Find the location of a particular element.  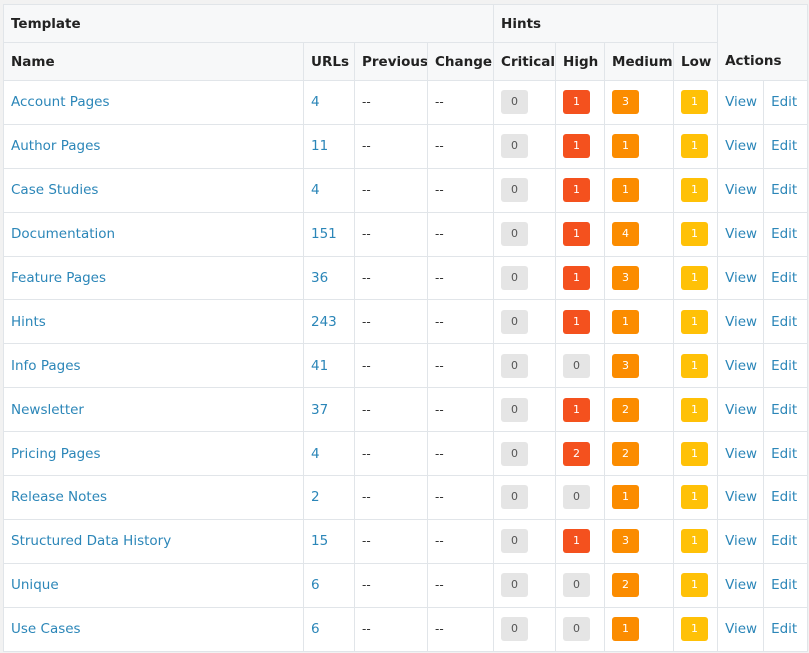

template-name-link: Use Cases is located at coordinates (153, 629).